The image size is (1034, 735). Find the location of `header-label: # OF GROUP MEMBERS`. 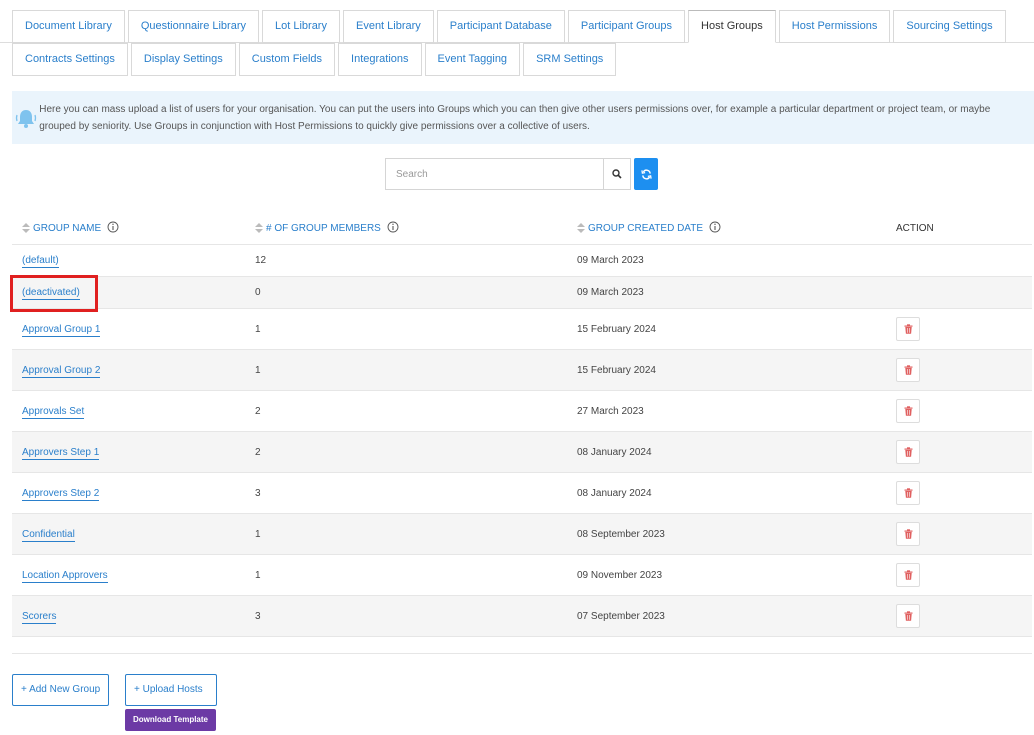

header-label: # OF GROUP MEMBERS is located at coordinates (323, 228).